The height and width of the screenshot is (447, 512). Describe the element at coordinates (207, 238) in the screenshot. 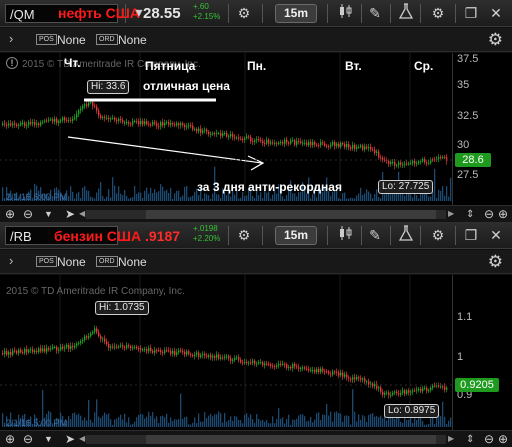

I see `change-pct: +2.20%` at that location.